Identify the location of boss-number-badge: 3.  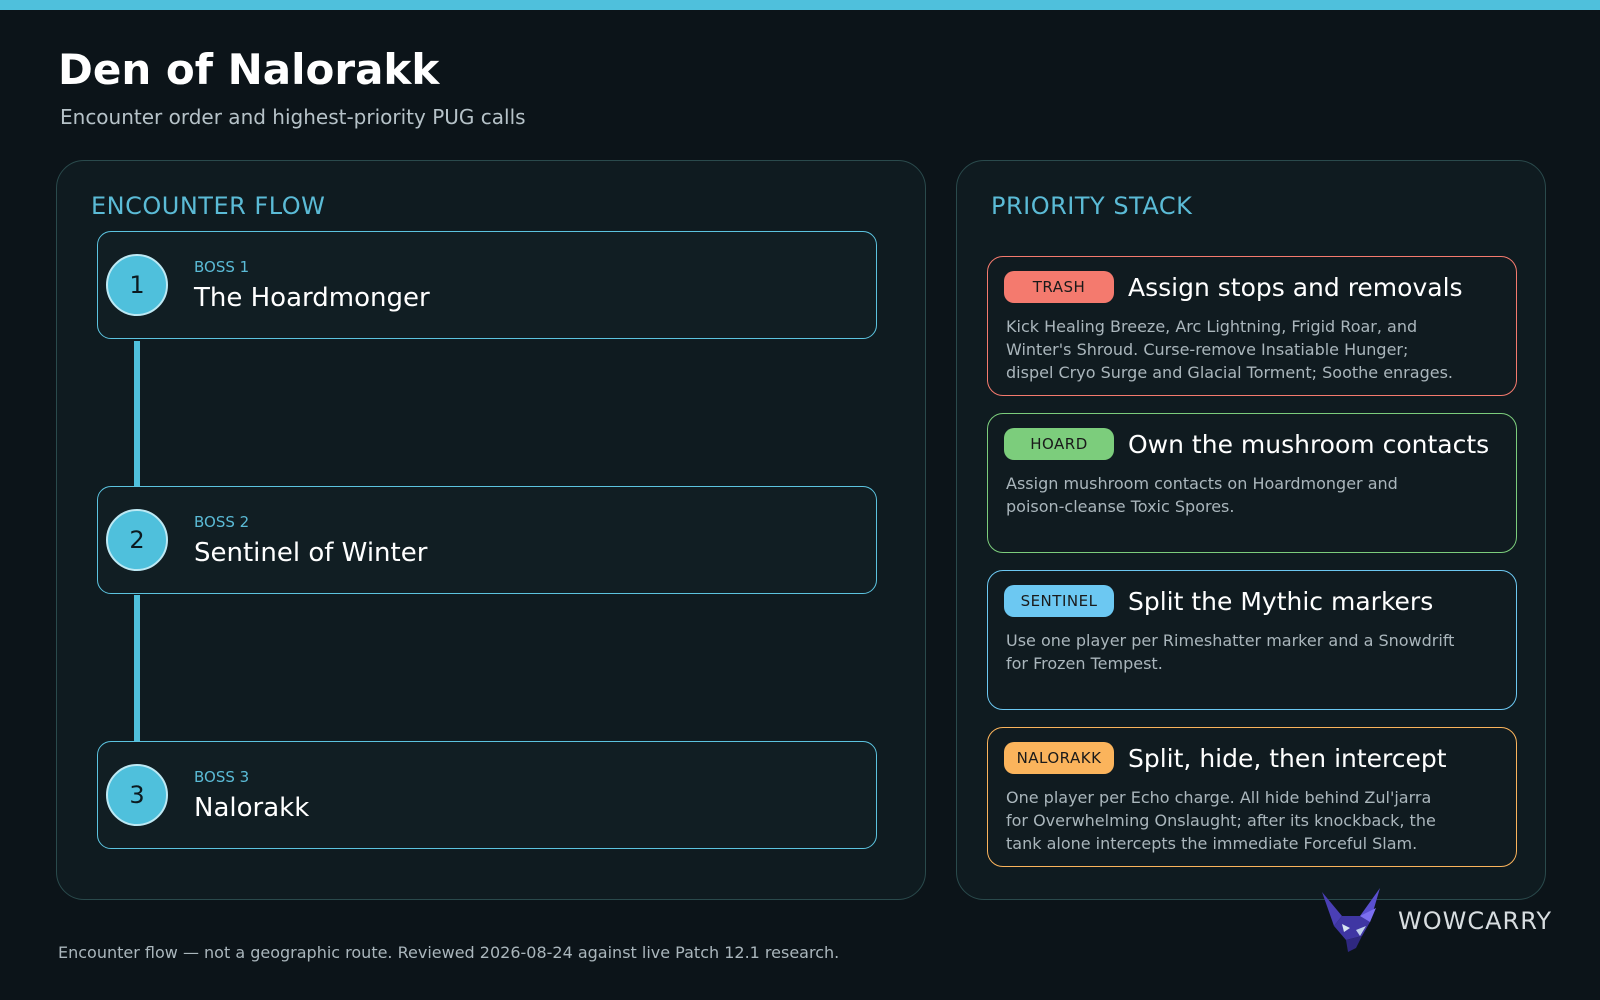
(137, 795).